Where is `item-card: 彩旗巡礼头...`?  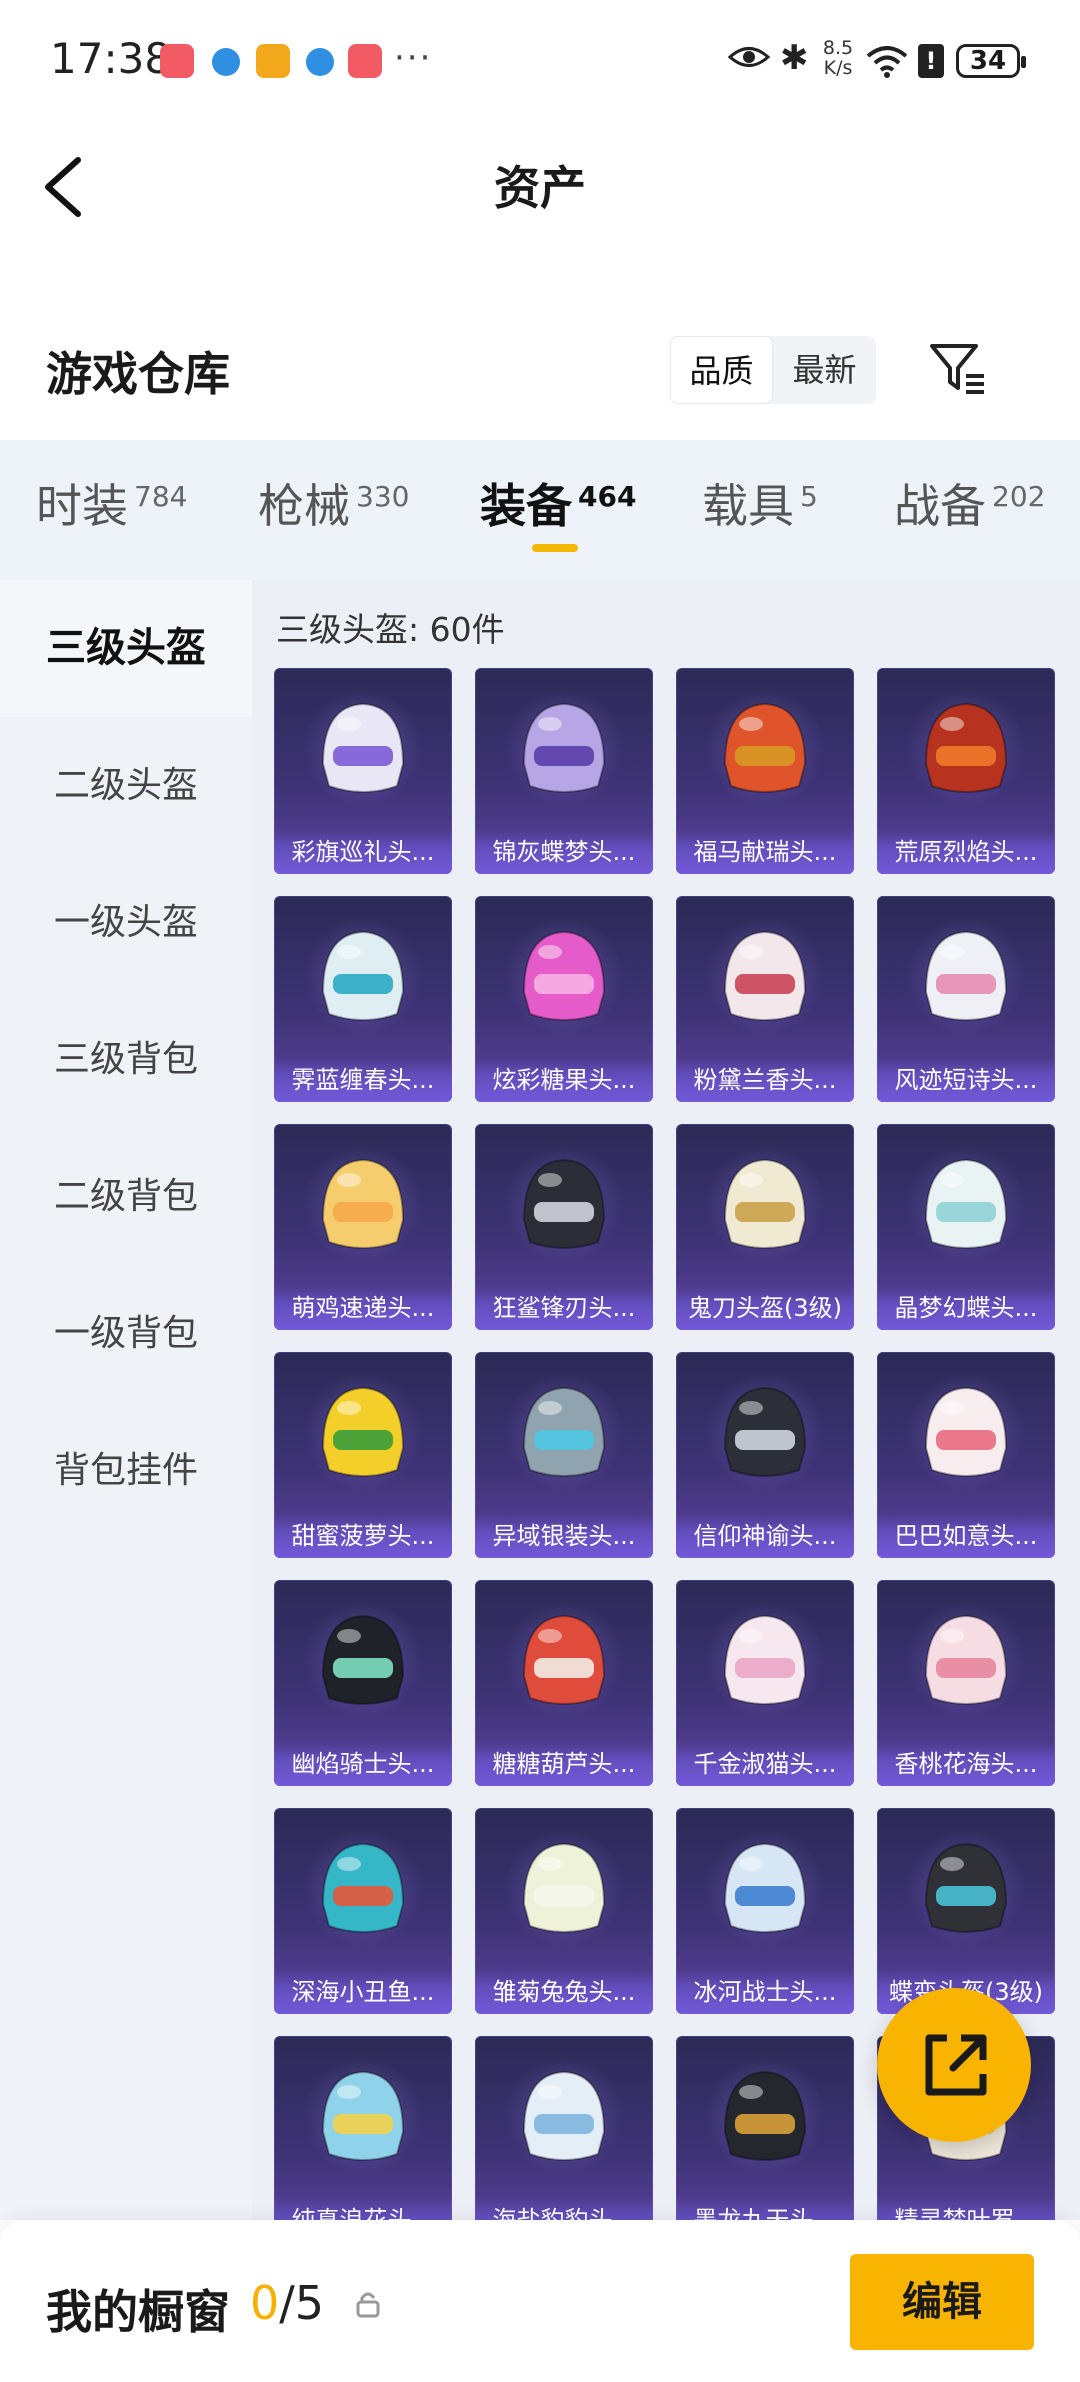
item-card: 彩旗巡礼头... is located at coordinates (363, 771).